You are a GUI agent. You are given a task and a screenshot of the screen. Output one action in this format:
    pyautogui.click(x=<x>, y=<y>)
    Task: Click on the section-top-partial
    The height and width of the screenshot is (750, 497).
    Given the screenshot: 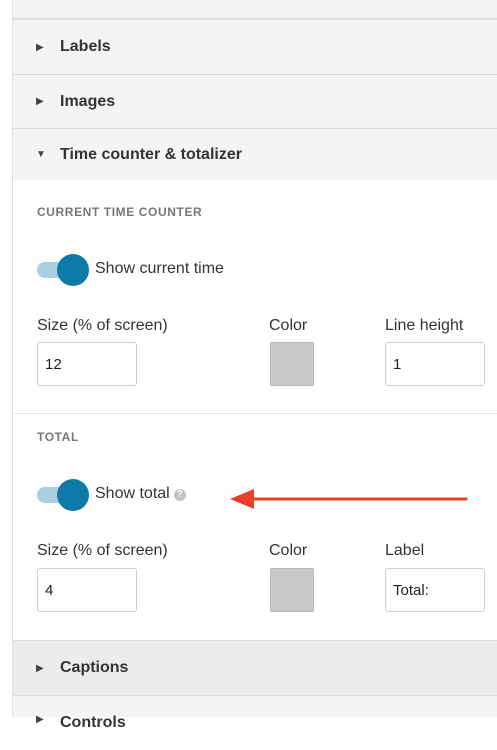 What is the action you would take?
    pyautogui.click(x=255, y=9)
    